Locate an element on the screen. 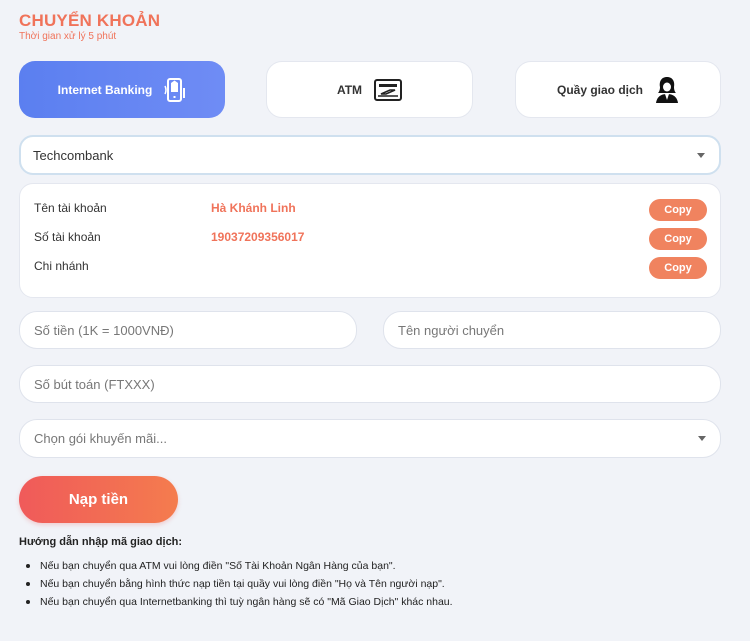 This screenshot has height=641, width=750. method-atm: ATM is located at coordinates (369, 89).